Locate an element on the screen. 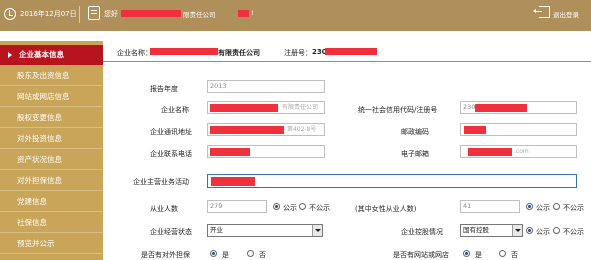 This screenshot has height=260, width=591. female-employees-field: 41 is located at coordinates (490, 206).